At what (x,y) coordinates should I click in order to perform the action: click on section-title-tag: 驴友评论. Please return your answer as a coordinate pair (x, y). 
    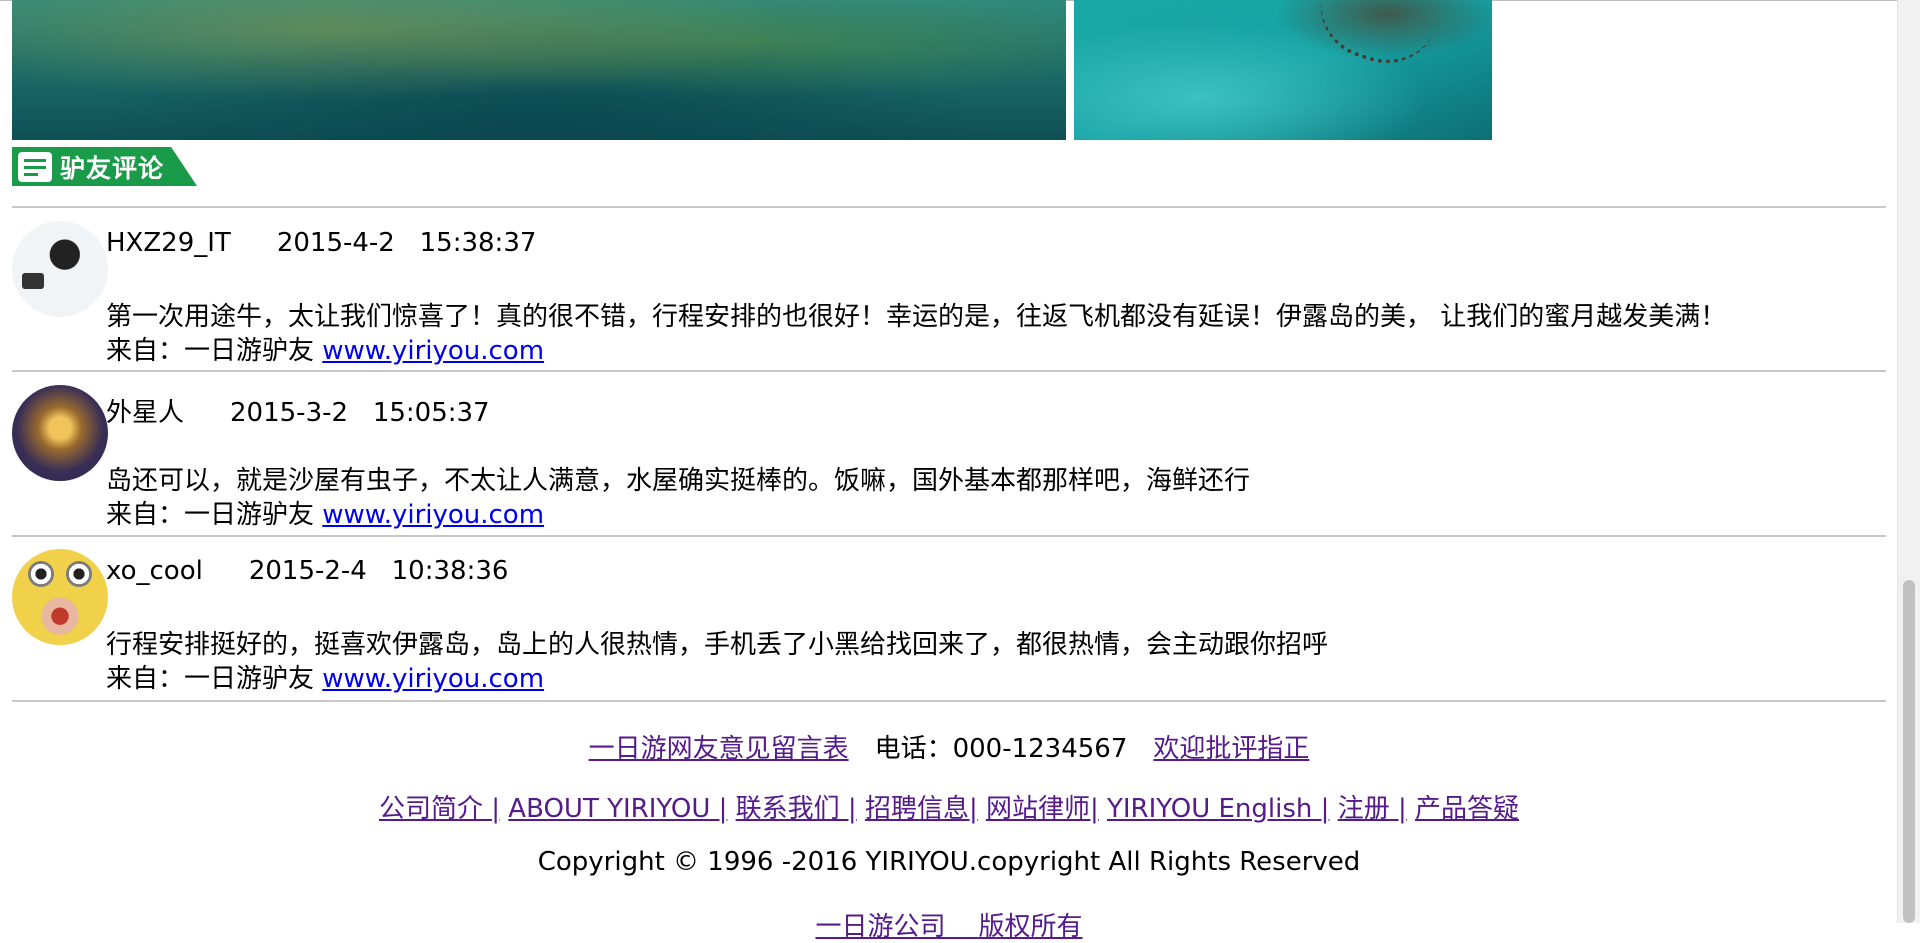
    Looking at the image, I should click on (104, 166).